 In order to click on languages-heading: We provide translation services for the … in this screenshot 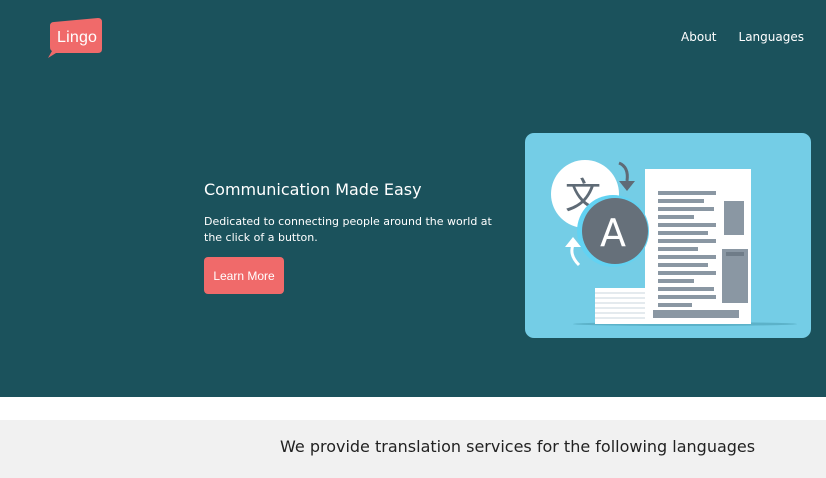, I will do `click(518, 446)`.